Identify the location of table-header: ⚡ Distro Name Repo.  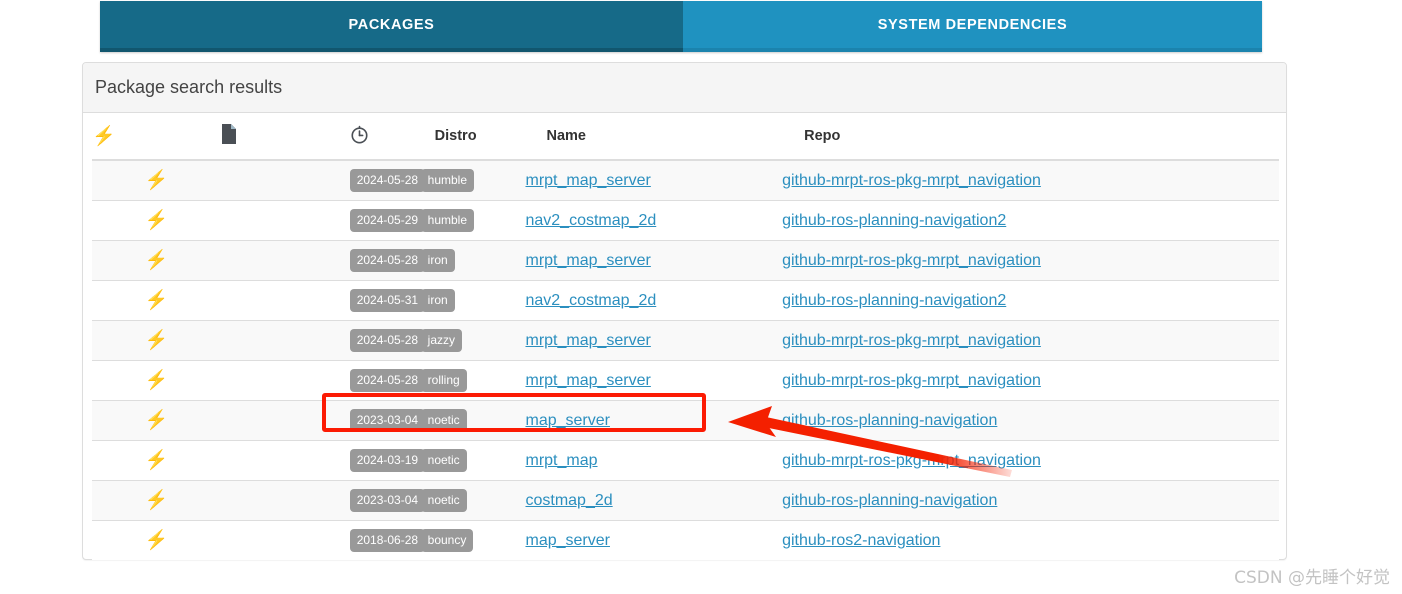
(685, 137).